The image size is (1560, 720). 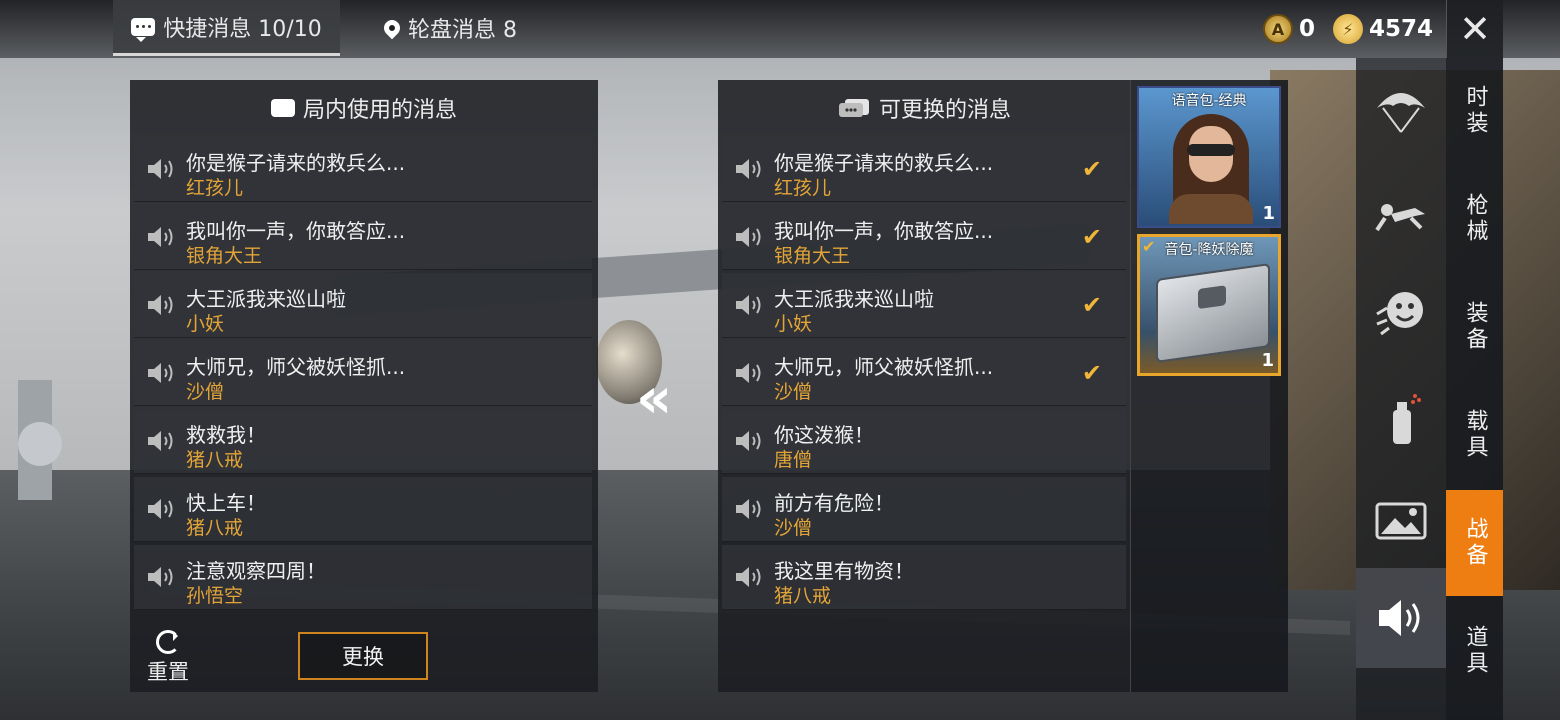 I want to click on message-text: 救救我！, so click(x=226, y=435).